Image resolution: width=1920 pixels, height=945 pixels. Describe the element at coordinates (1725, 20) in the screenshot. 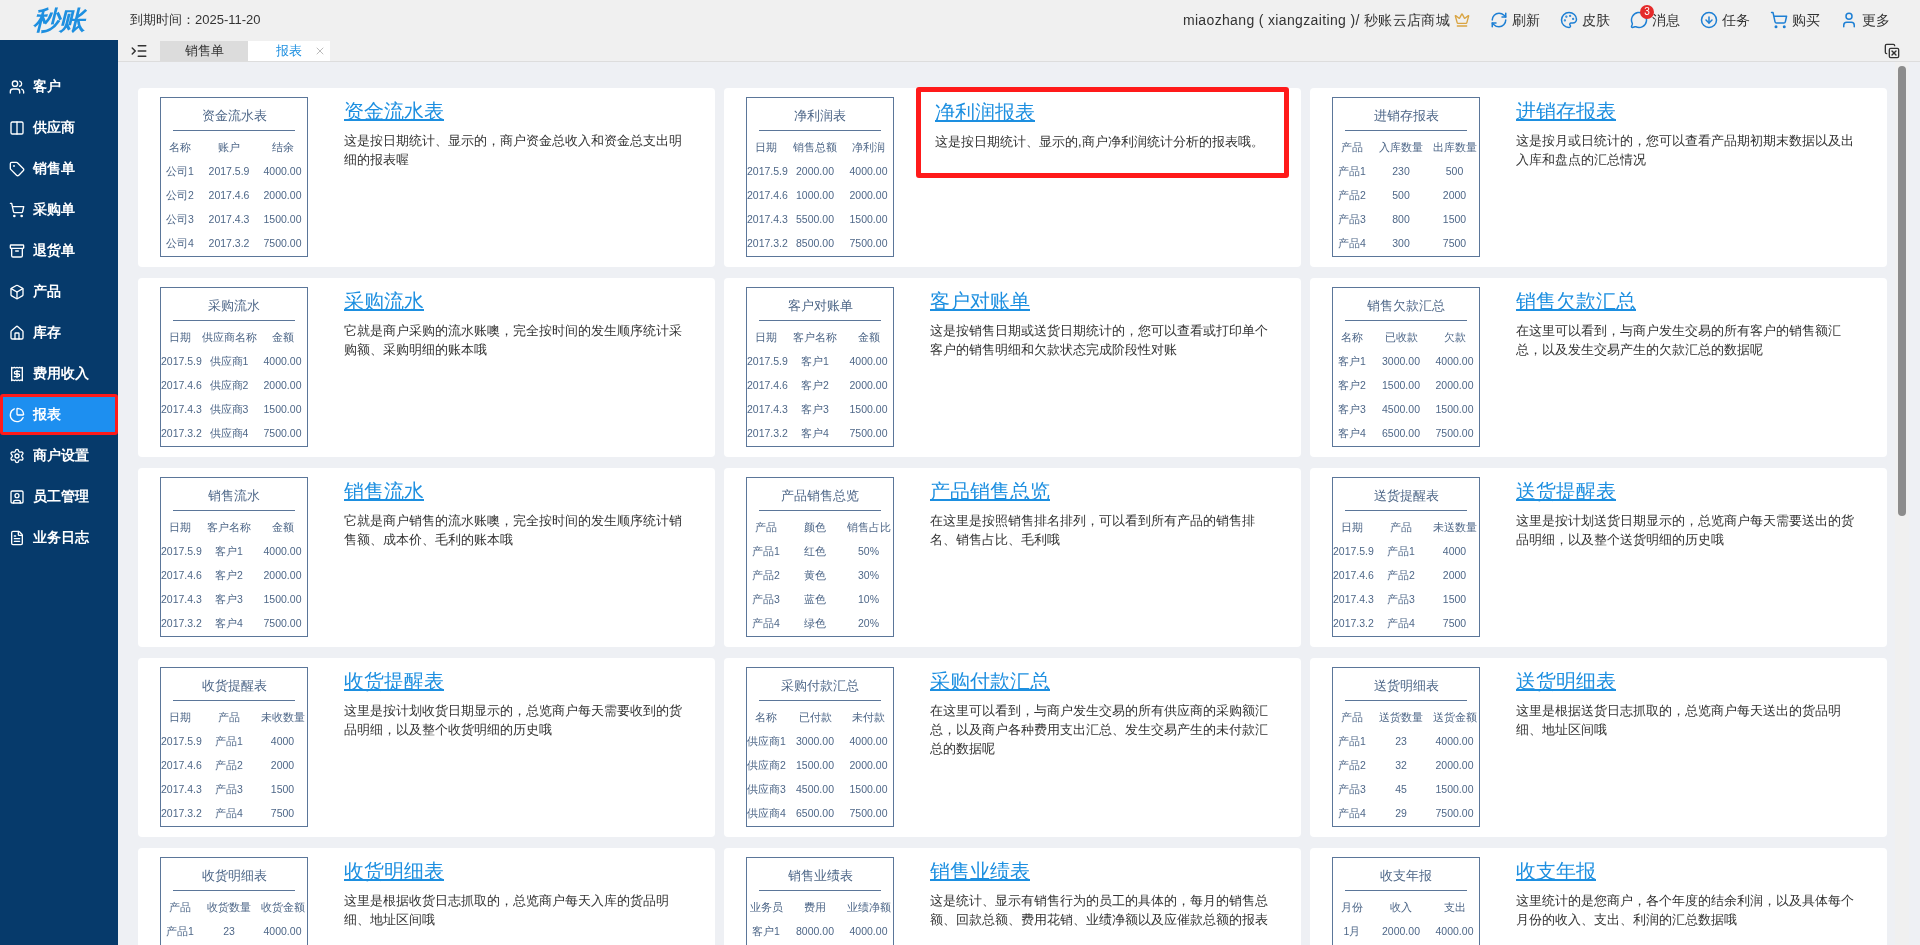

I see `toolbar-button: 任务` at that location.